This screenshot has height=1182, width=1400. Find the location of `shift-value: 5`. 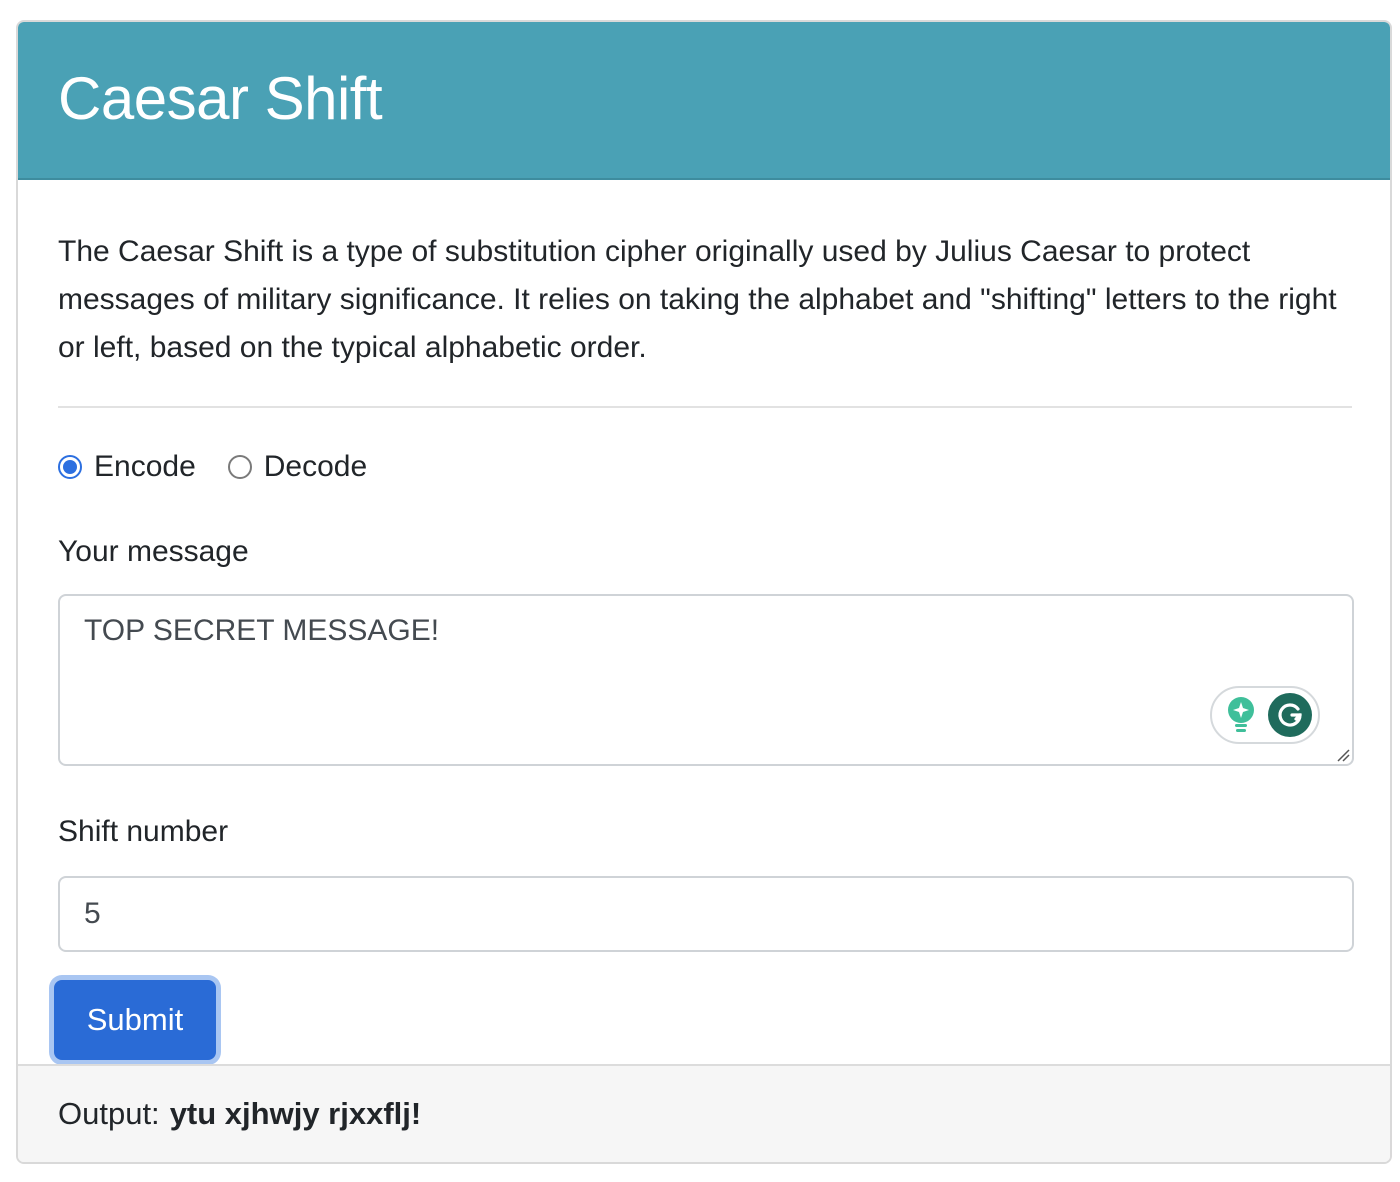

shift-value: 5 is located at coordinates (92, 913).